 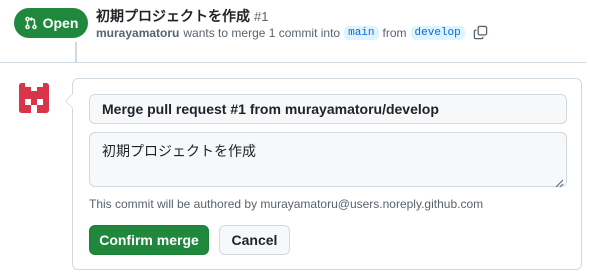 I want to click on cancel-button: Cancel, so click(x=254, y=240).